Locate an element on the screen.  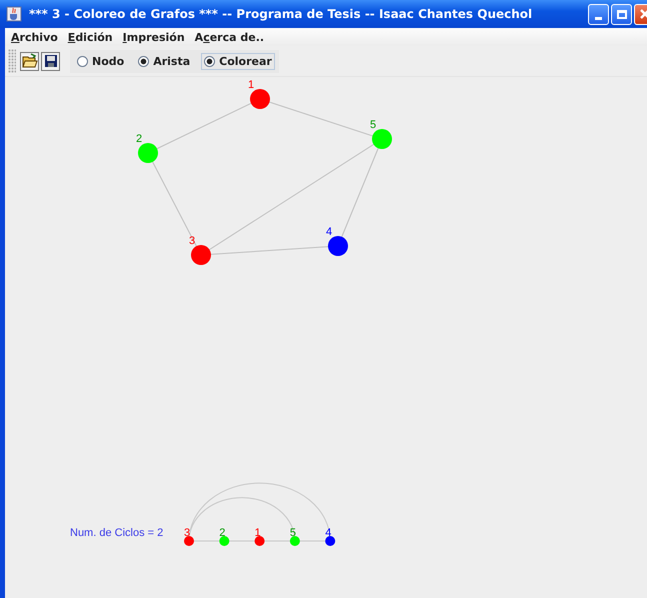
menu-item: Archivo is located at coordinates (34, 37).